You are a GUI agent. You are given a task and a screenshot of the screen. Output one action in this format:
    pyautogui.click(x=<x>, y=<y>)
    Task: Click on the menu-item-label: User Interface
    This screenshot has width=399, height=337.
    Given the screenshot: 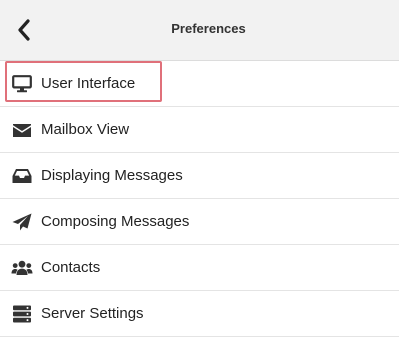 What is the action you would take?
    pyautogui.click(x=88, y=83)
    